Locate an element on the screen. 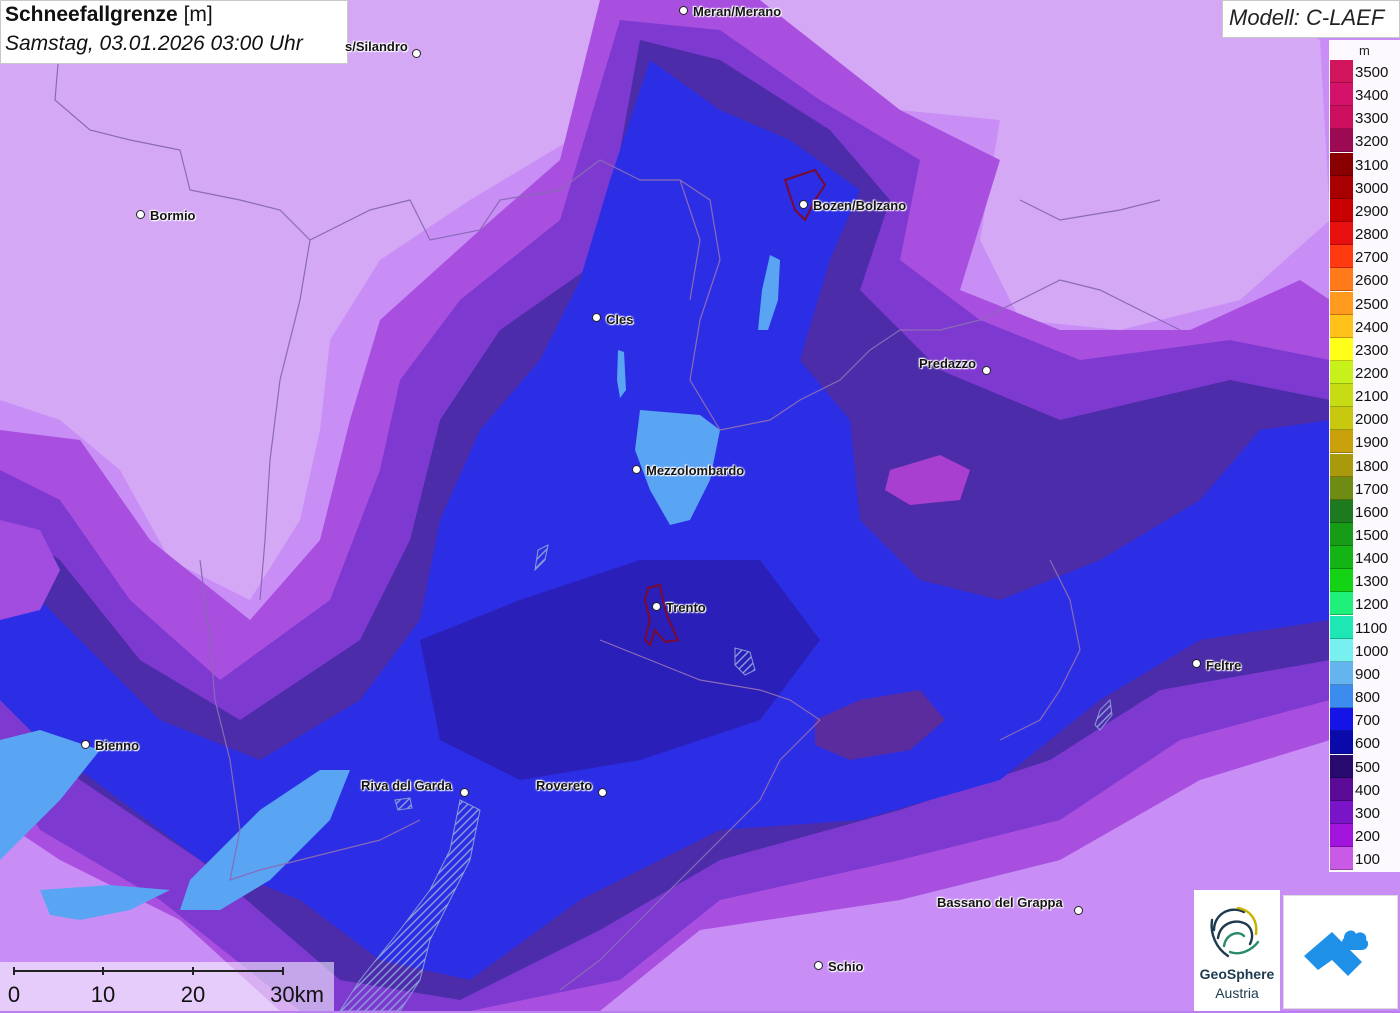 Image resolution: width=1400 pixels, height=1013 pixels. city-label: Meran/Merano is located at coordinates (737, 11).